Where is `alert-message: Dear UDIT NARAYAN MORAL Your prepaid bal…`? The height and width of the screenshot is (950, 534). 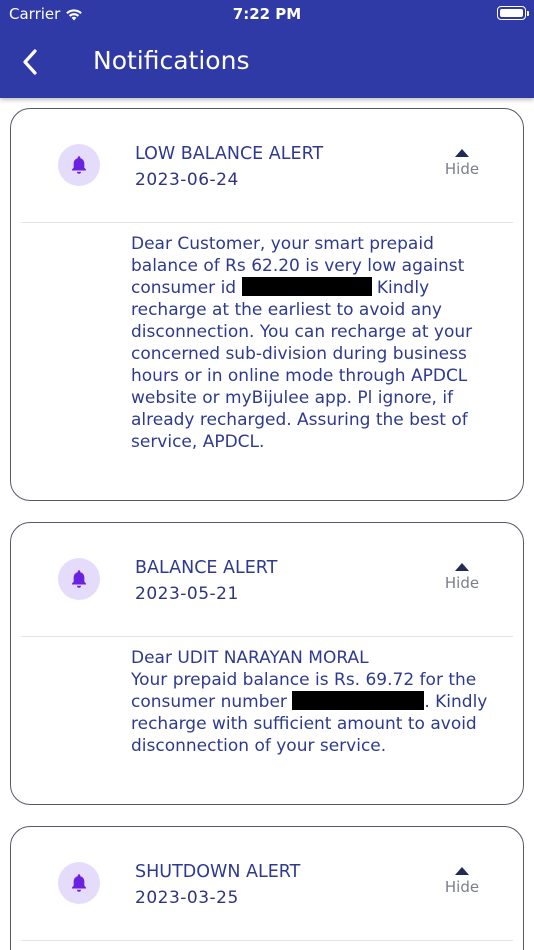
alert-message: Dear UDIT NARAYAN MORAL Your prepaid bal… is located at coordinates (311, 702).